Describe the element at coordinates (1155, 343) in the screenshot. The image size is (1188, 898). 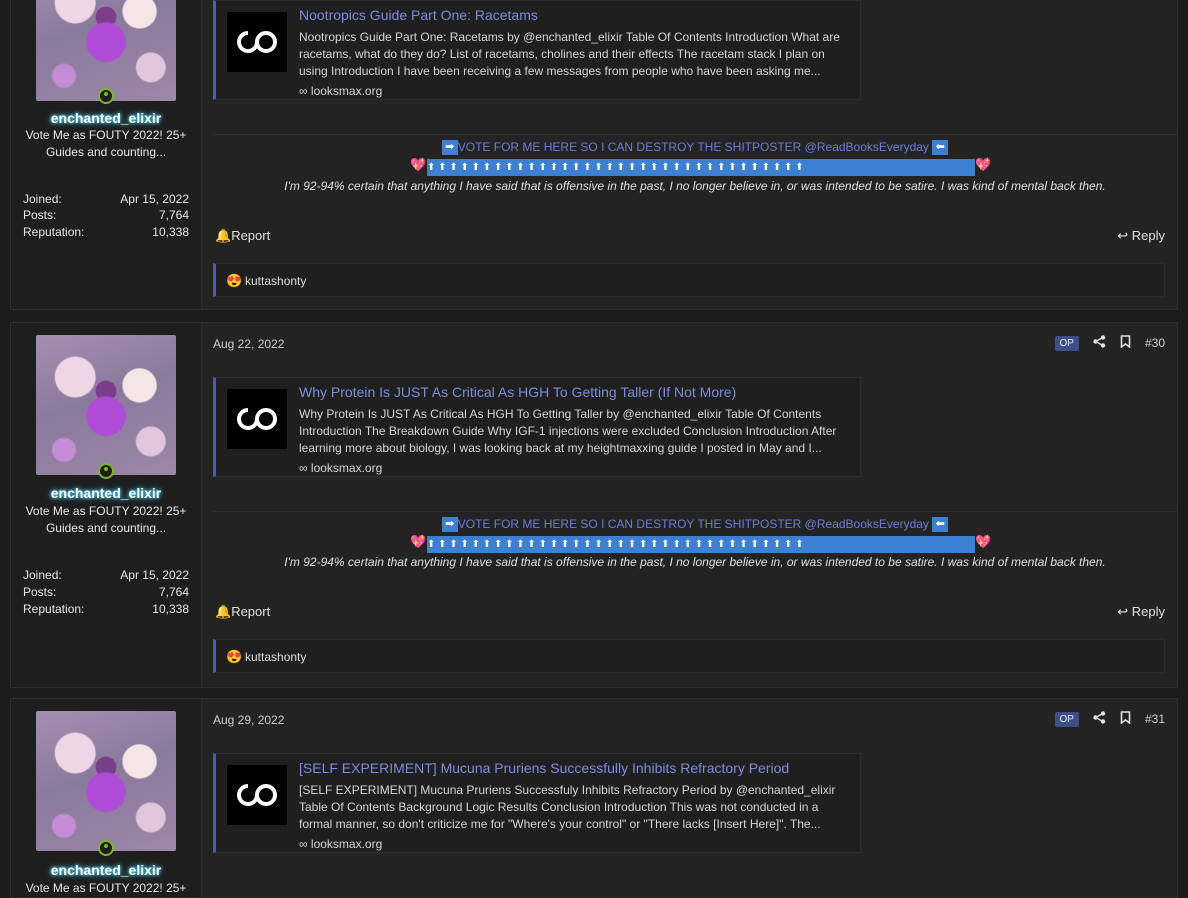
I see `post-number: #30` at that location.